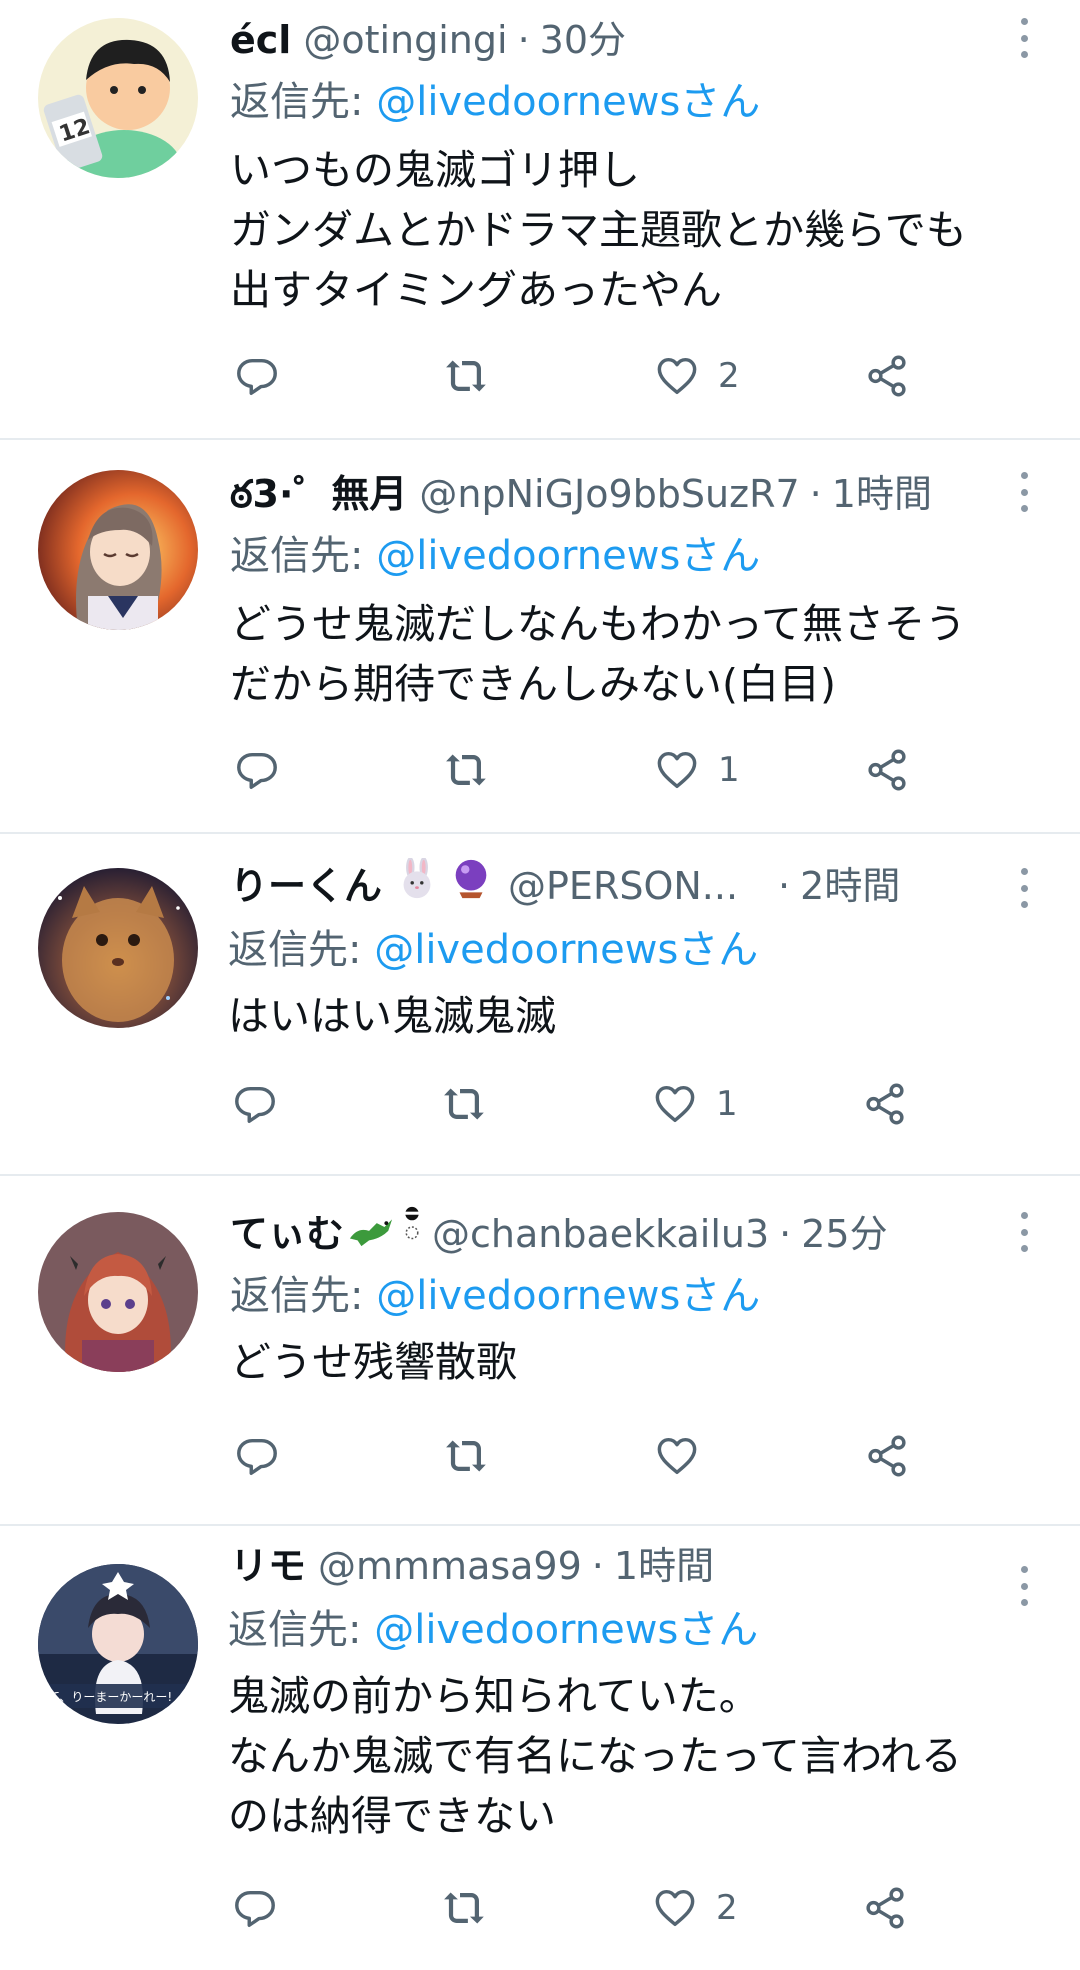 The height and width of the screenshot is (1970, 1080). I want to click on tweet-text-line: 鬼滅の前から知られていた。, so click(494, 1696).